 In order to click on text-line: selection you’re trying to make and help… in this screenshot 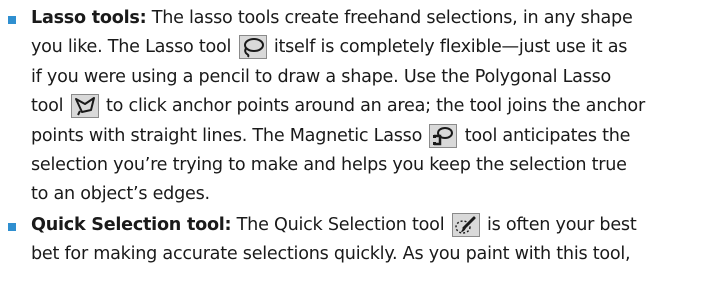, I will do `click(378, 165)`.